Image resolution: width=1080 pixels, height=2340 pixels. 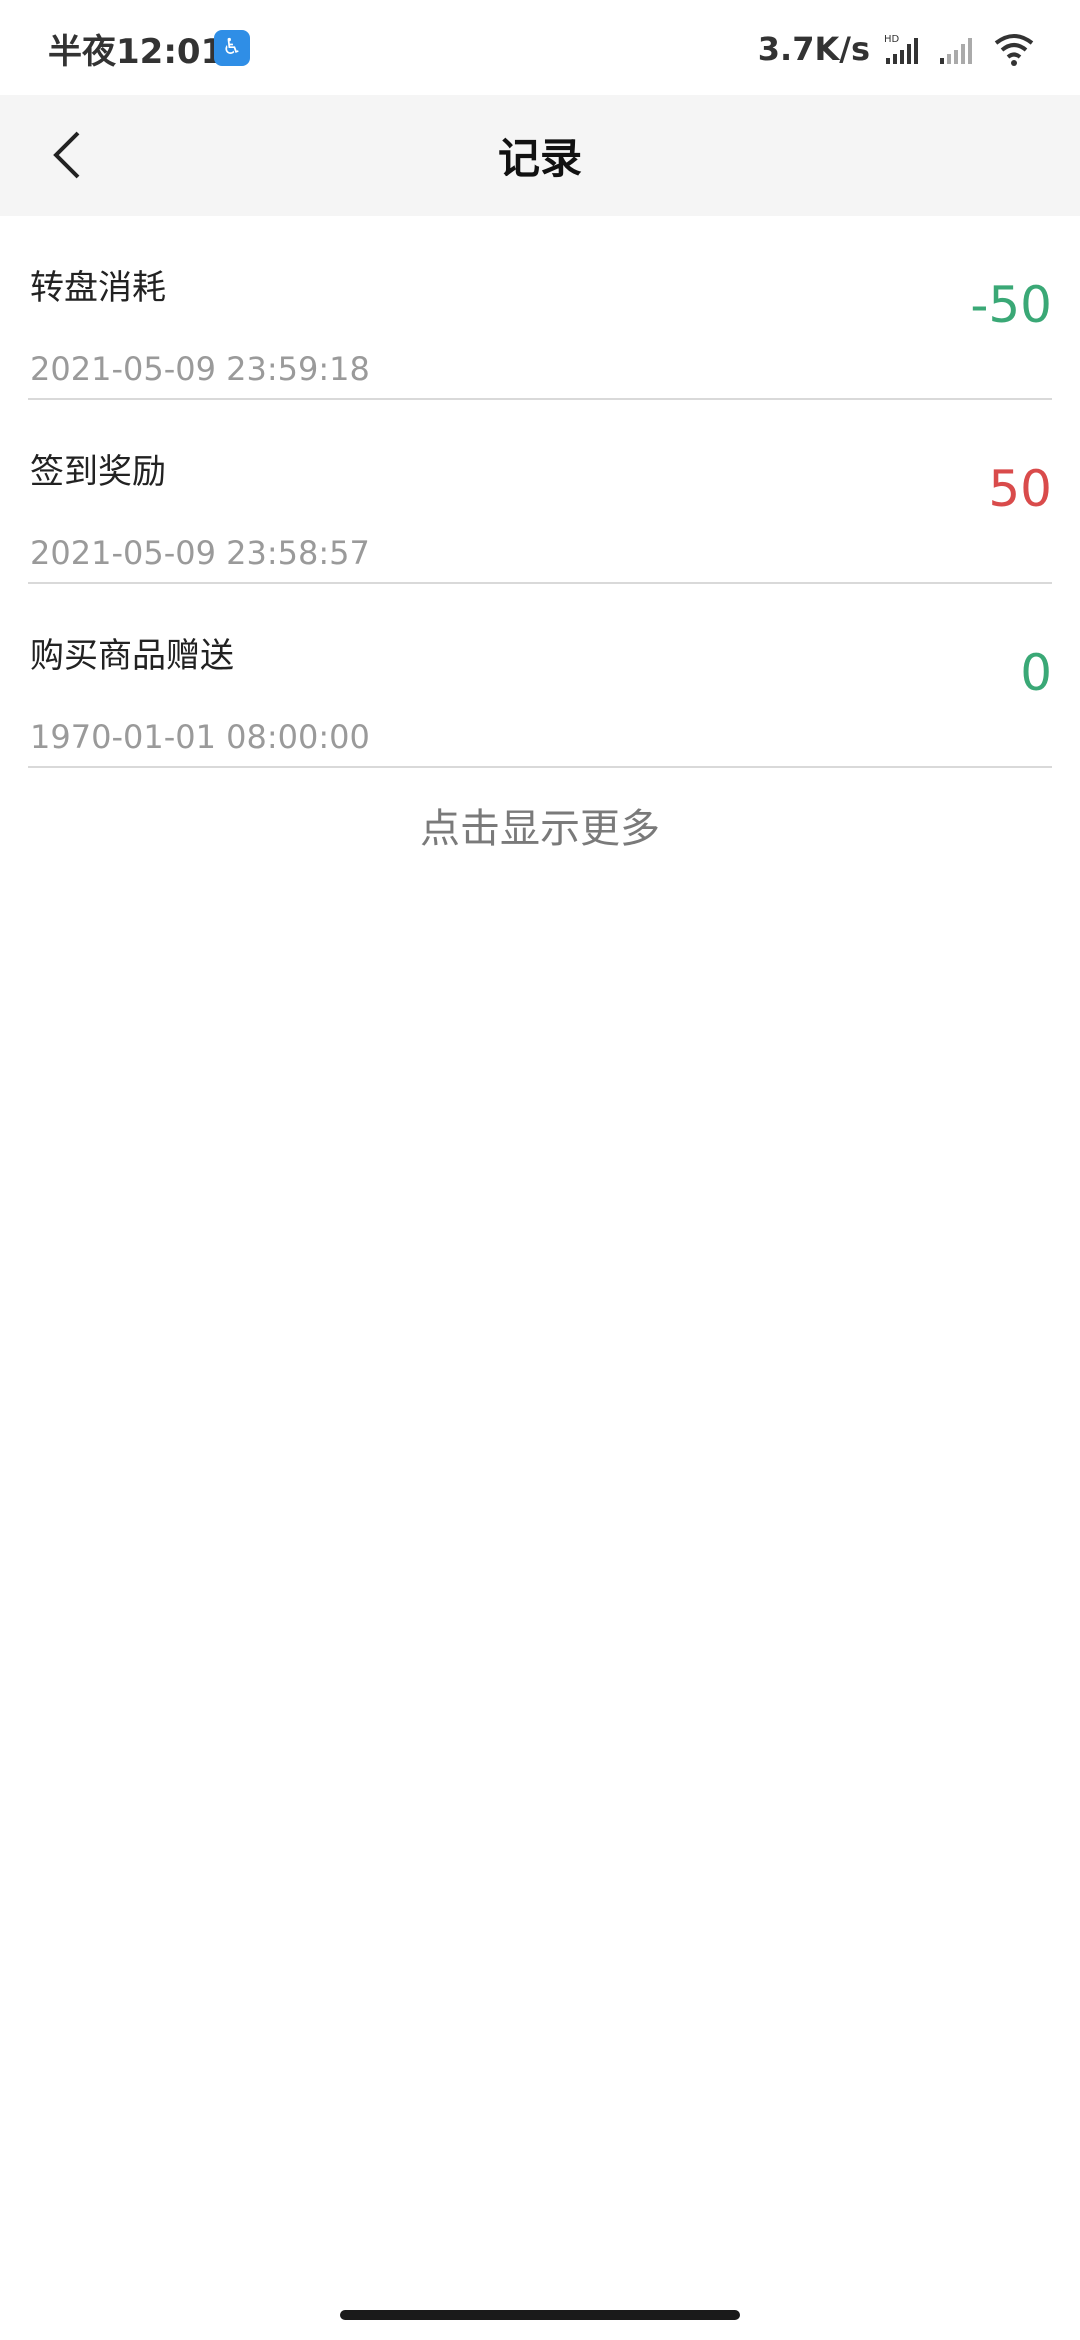 I want to click on record-amount: 0, so click(x=1036, y=673).